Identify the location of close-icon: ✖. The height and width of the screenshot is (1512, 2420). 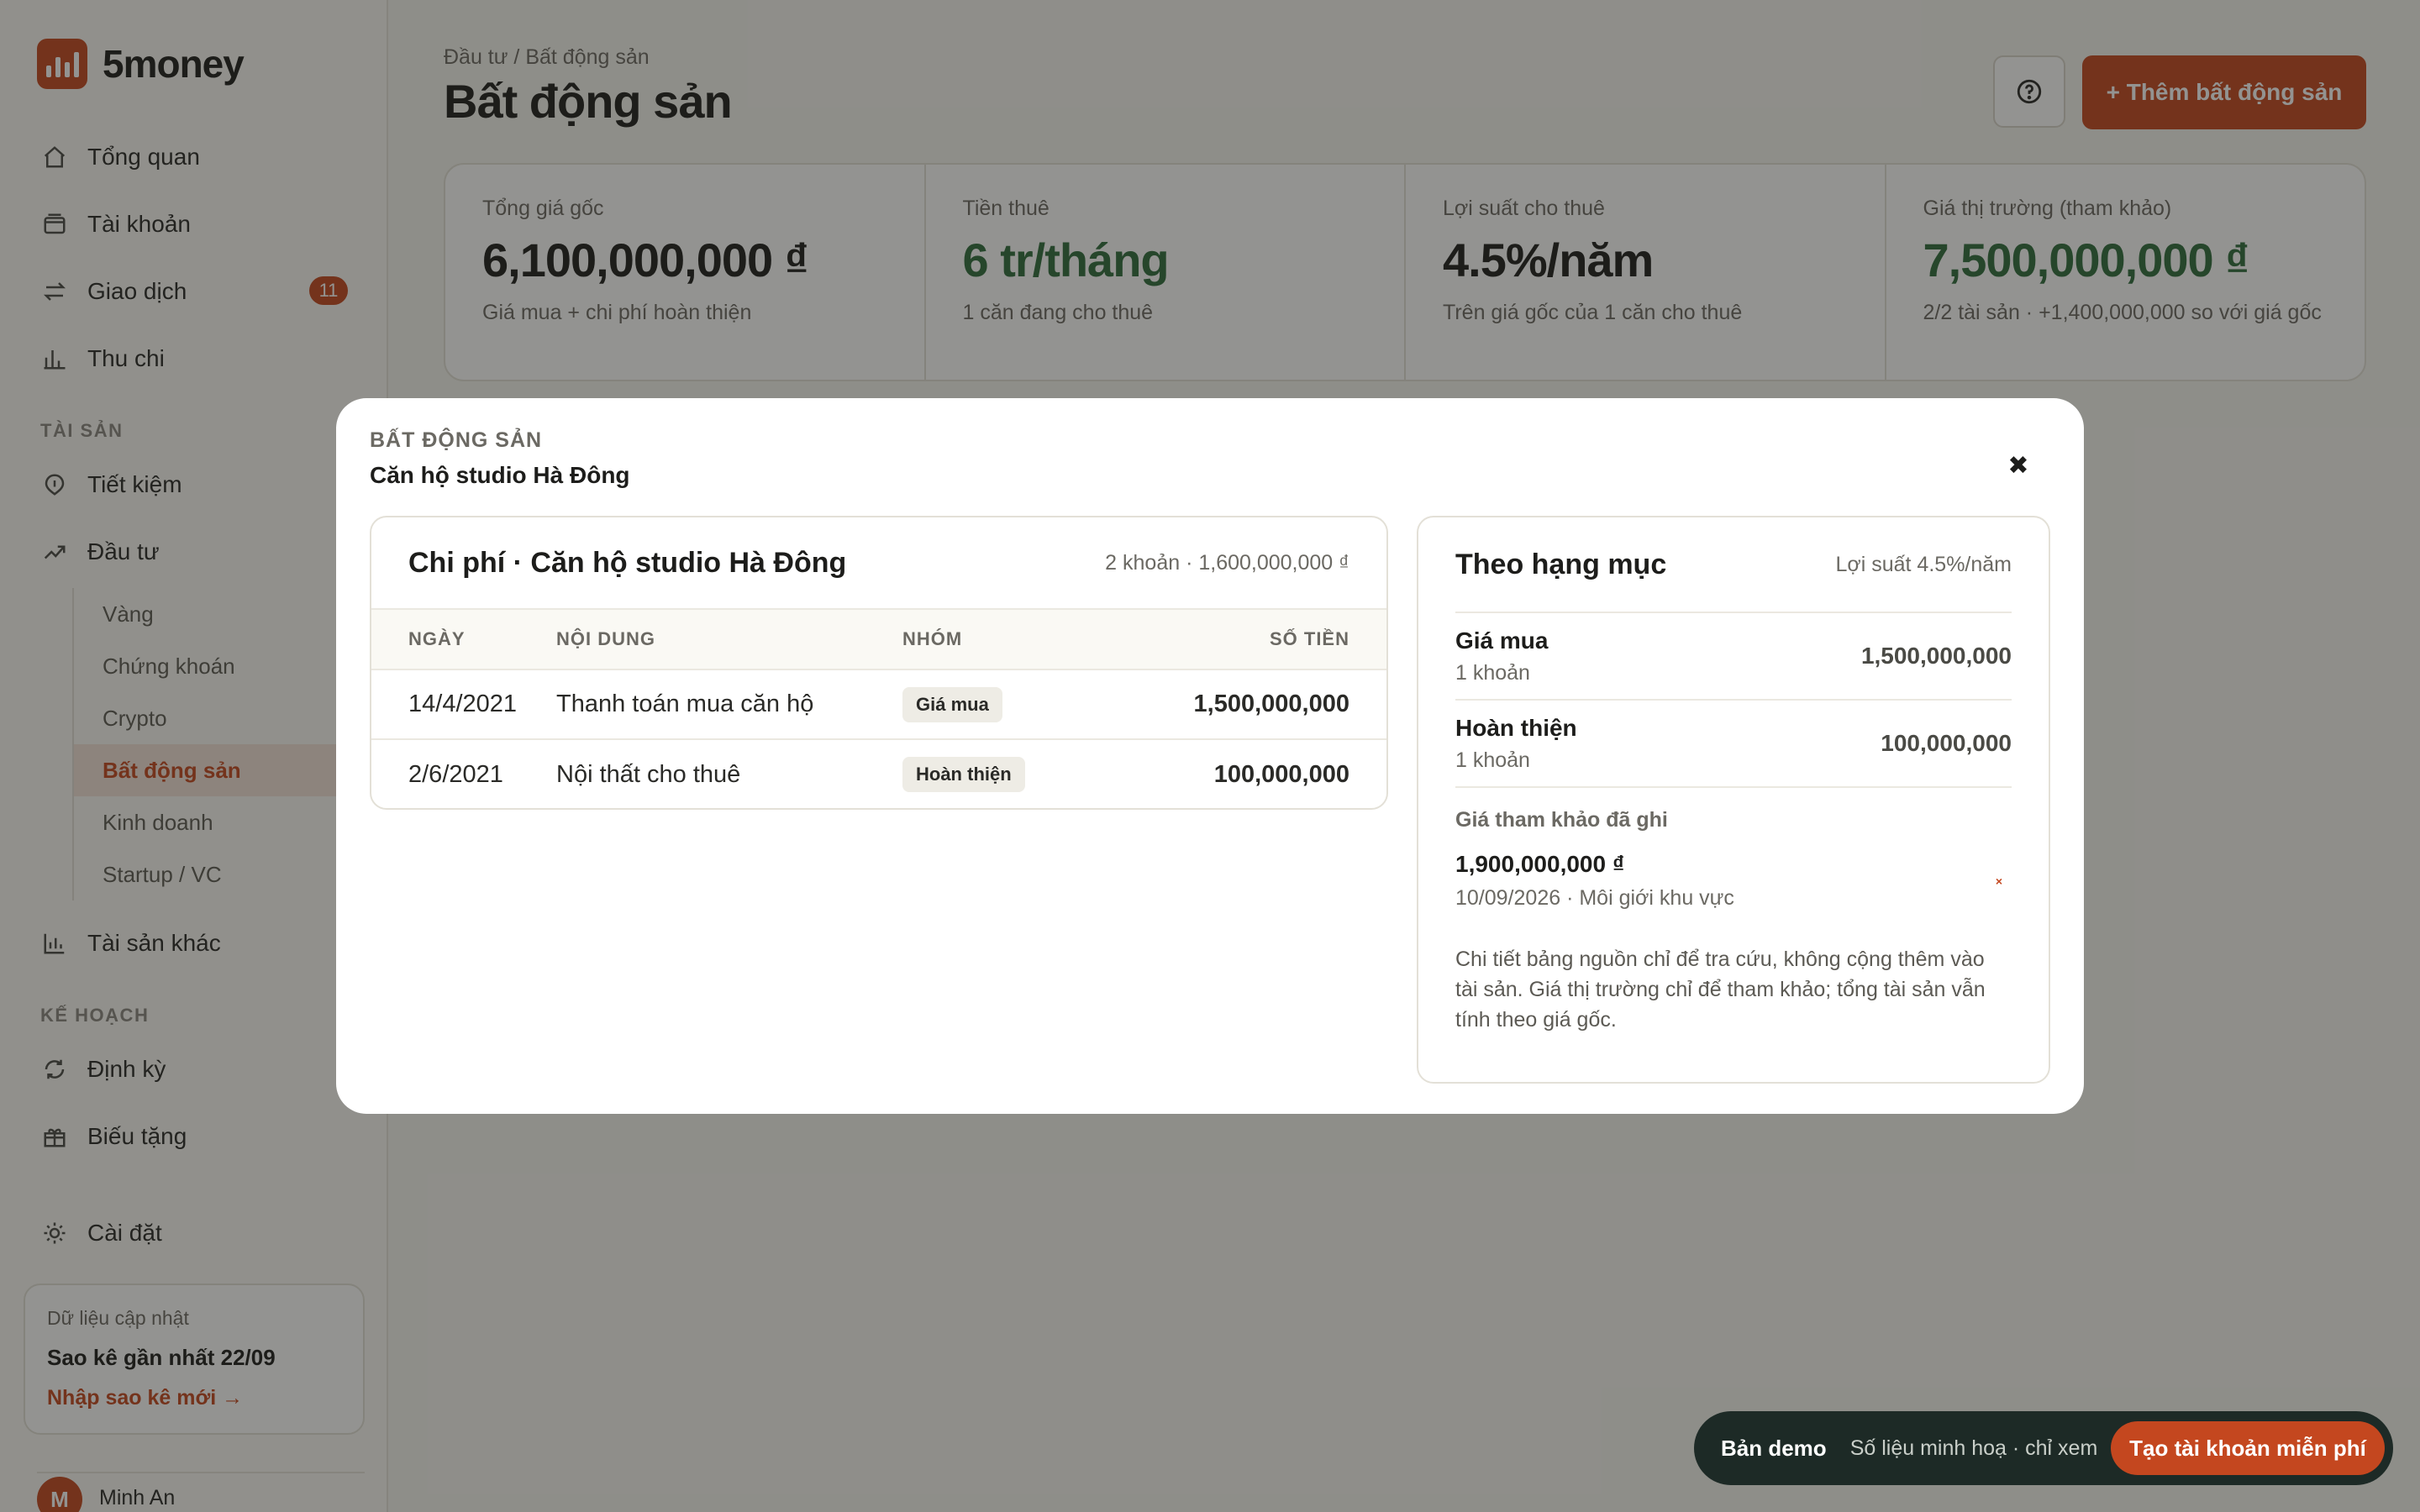
(2019, 465).